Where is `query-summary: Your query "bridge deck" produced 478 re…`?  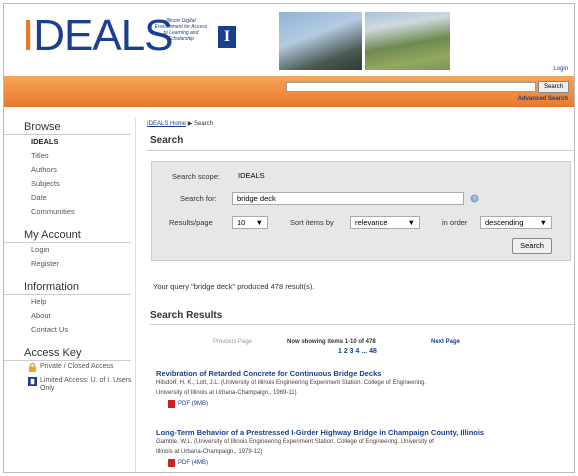
query-summary: Your query "bridge deck" produced 478 re… is located at coordinates (234, 286).